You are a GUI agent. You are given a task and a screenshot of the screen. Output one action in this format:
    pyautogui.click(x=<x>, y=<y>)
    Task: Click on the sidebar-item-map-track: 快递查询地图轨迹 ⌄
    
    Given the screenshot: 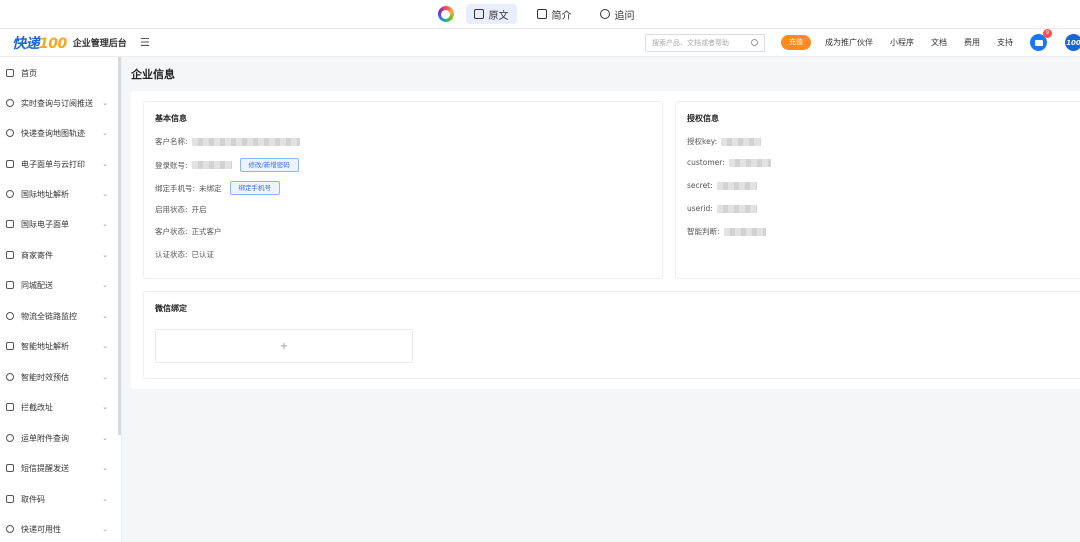 What is the action you would take?
    pyautogui.click(x=59, y=133)
    